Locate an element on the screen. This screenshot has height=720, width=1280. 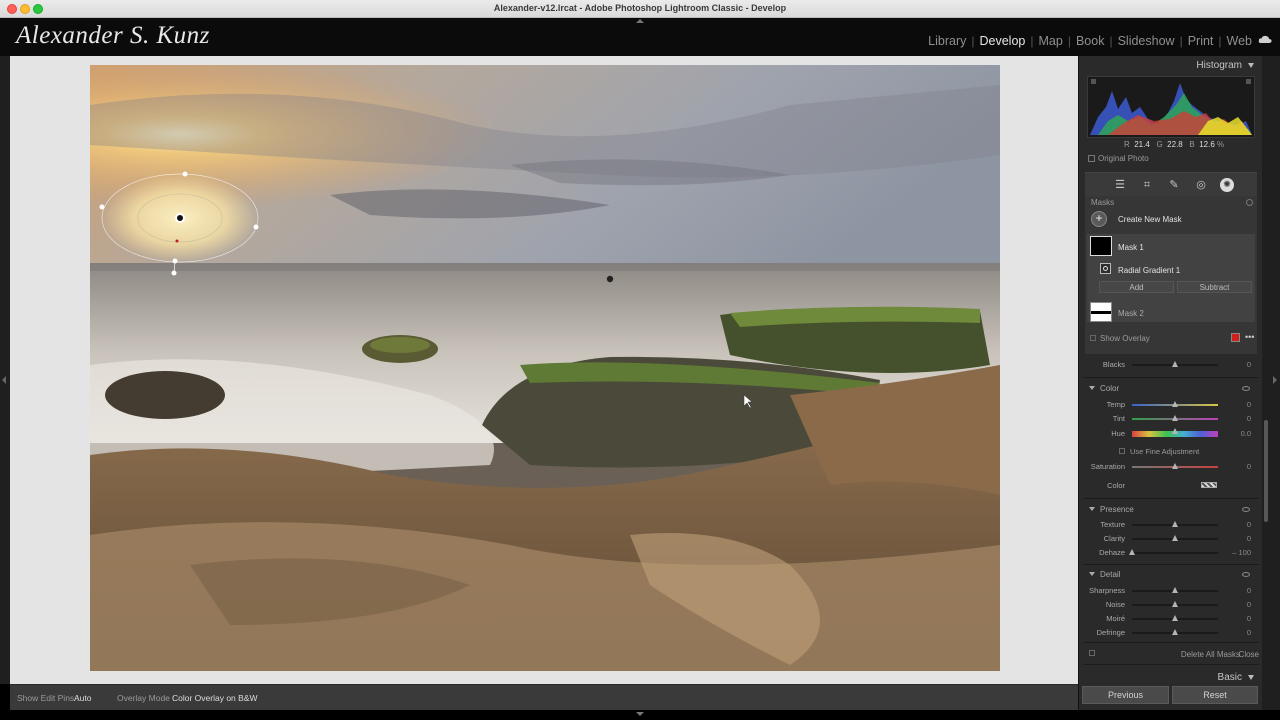
sharpness-slider is located at coordinates (1175, 590).